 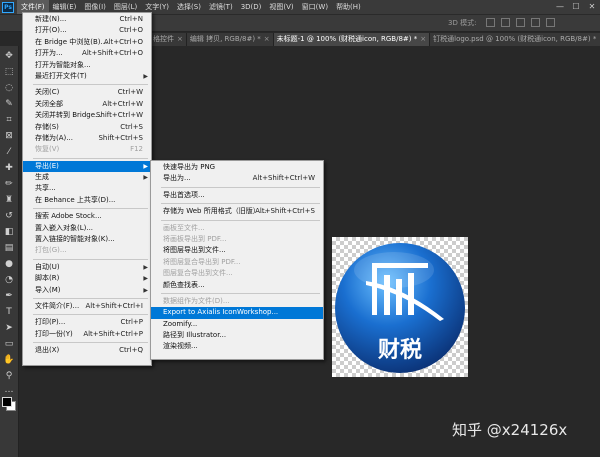 I want to click on blur-tool-icon: ●, so click(x=9, y=264).